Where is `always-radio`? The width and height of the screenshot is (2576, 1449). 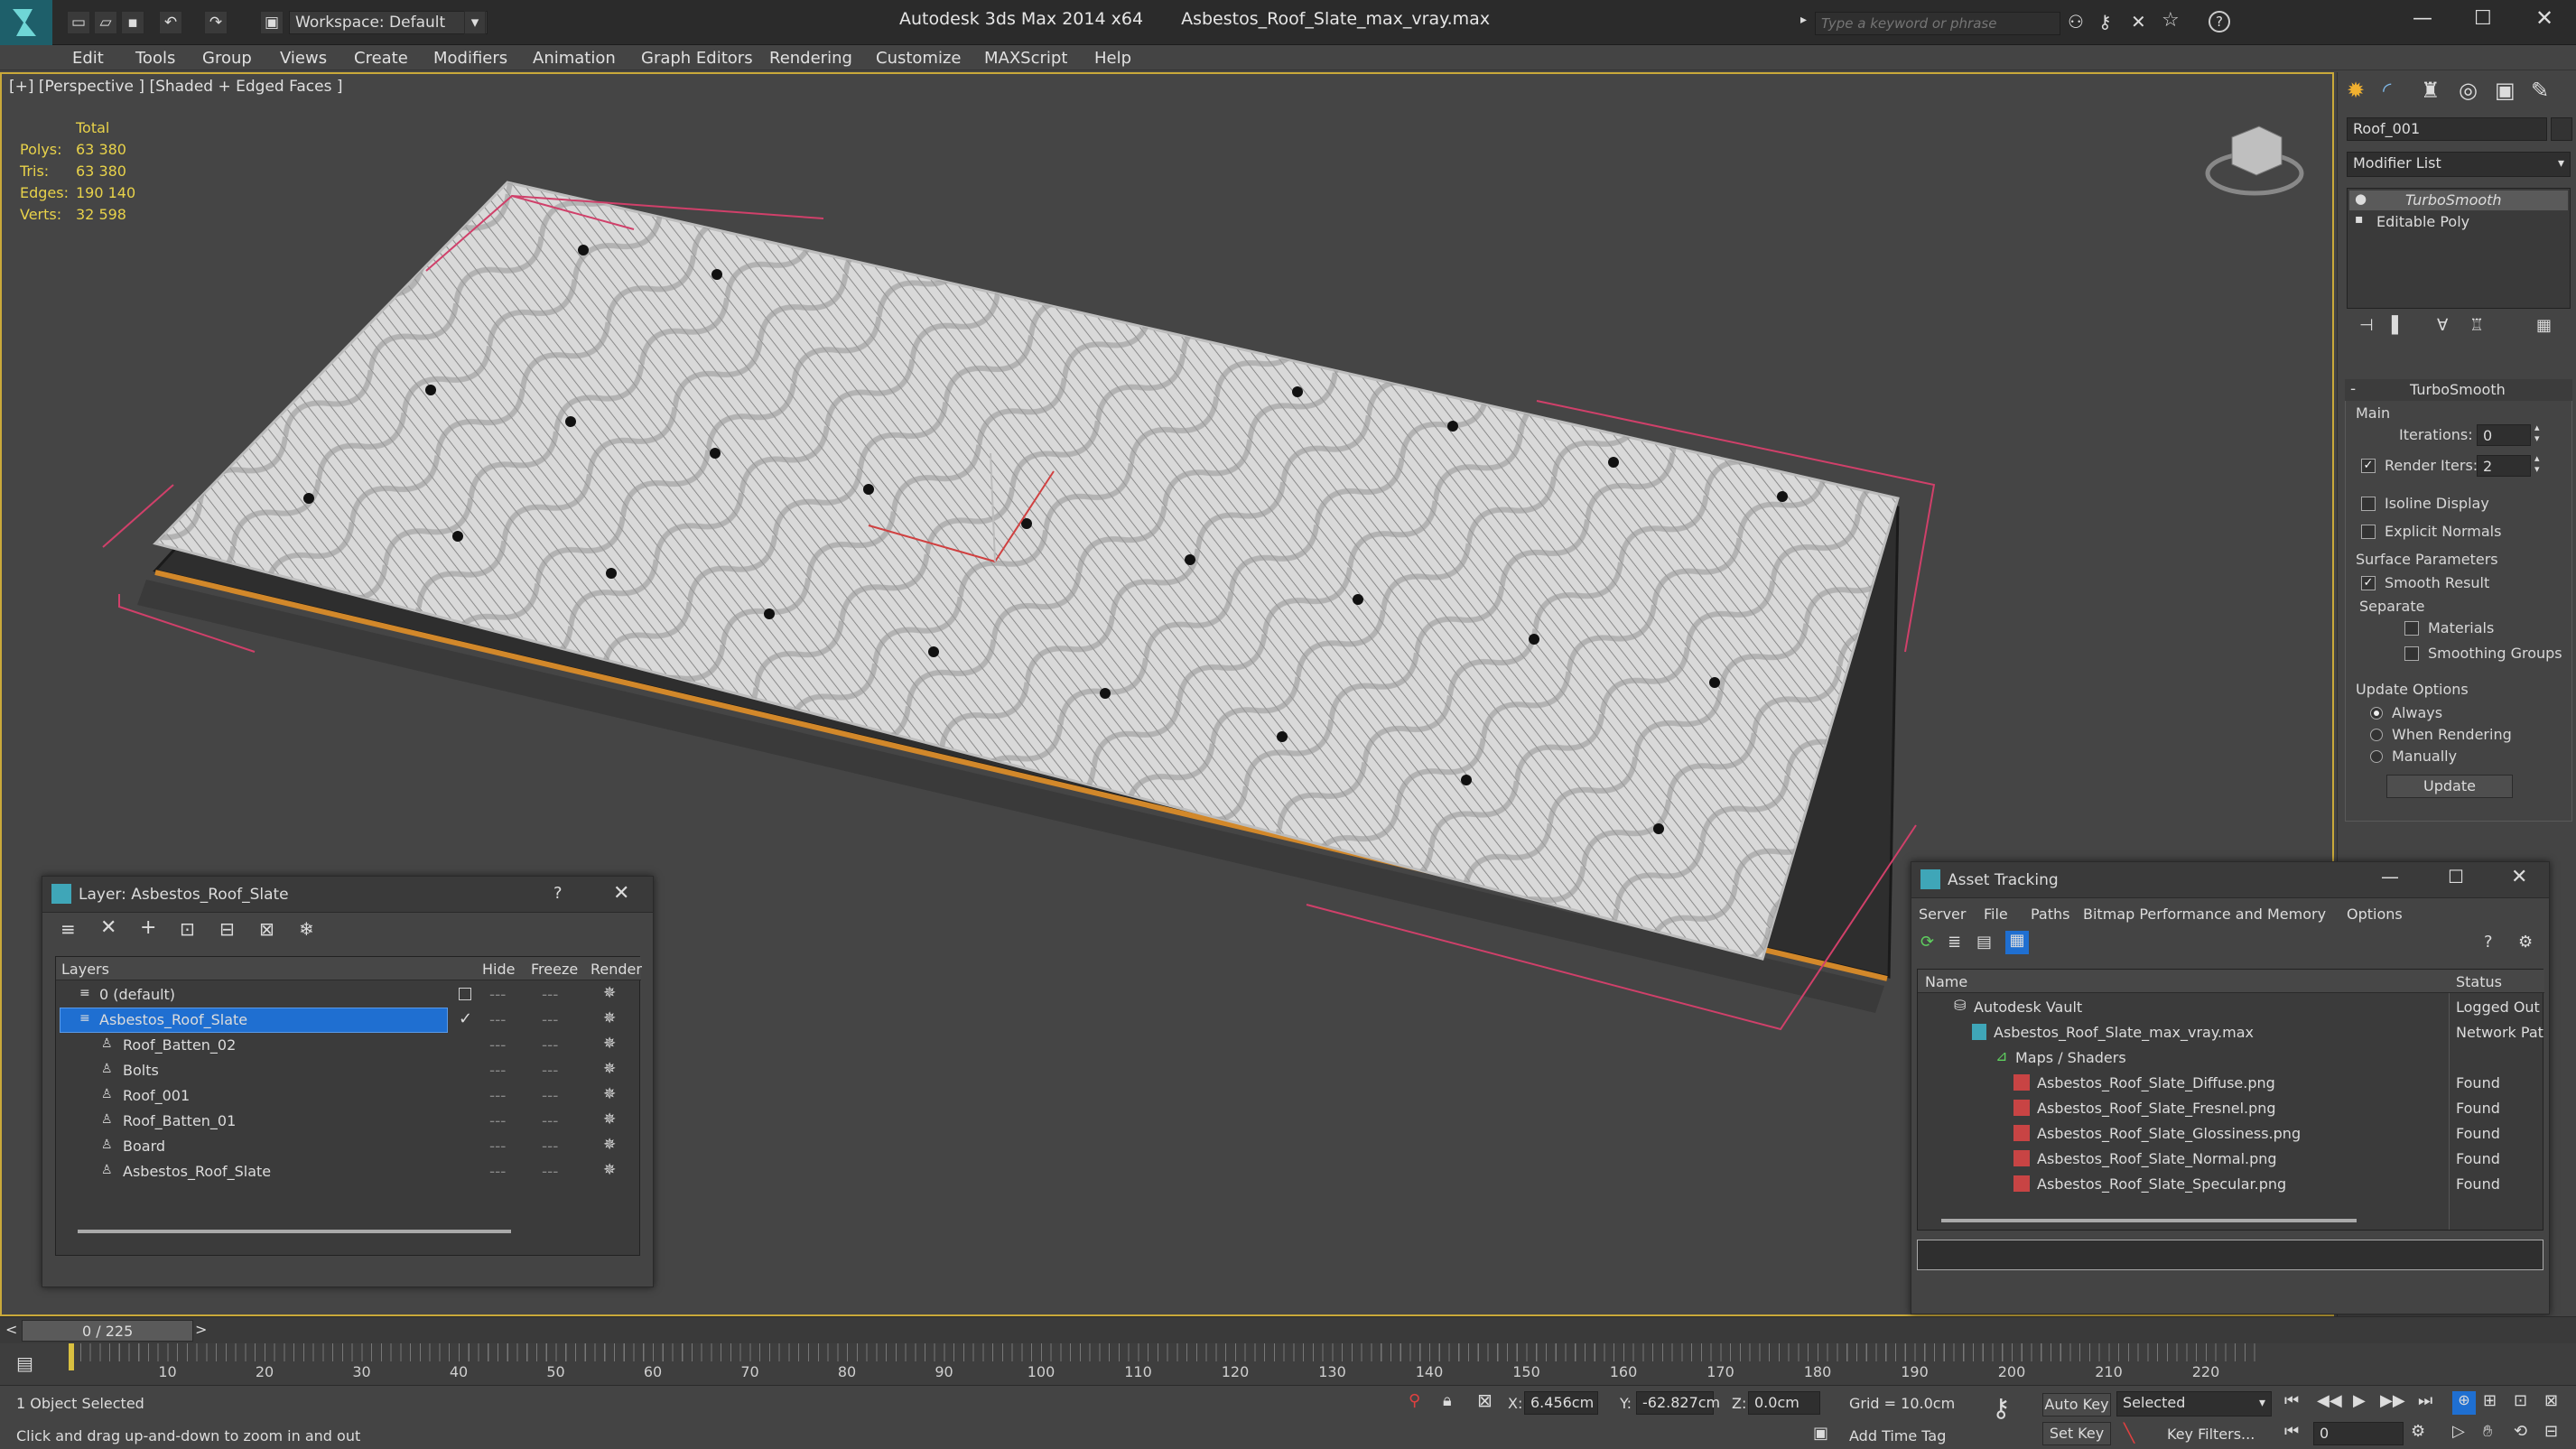 always-radio is located at coordinates (2376, 713).